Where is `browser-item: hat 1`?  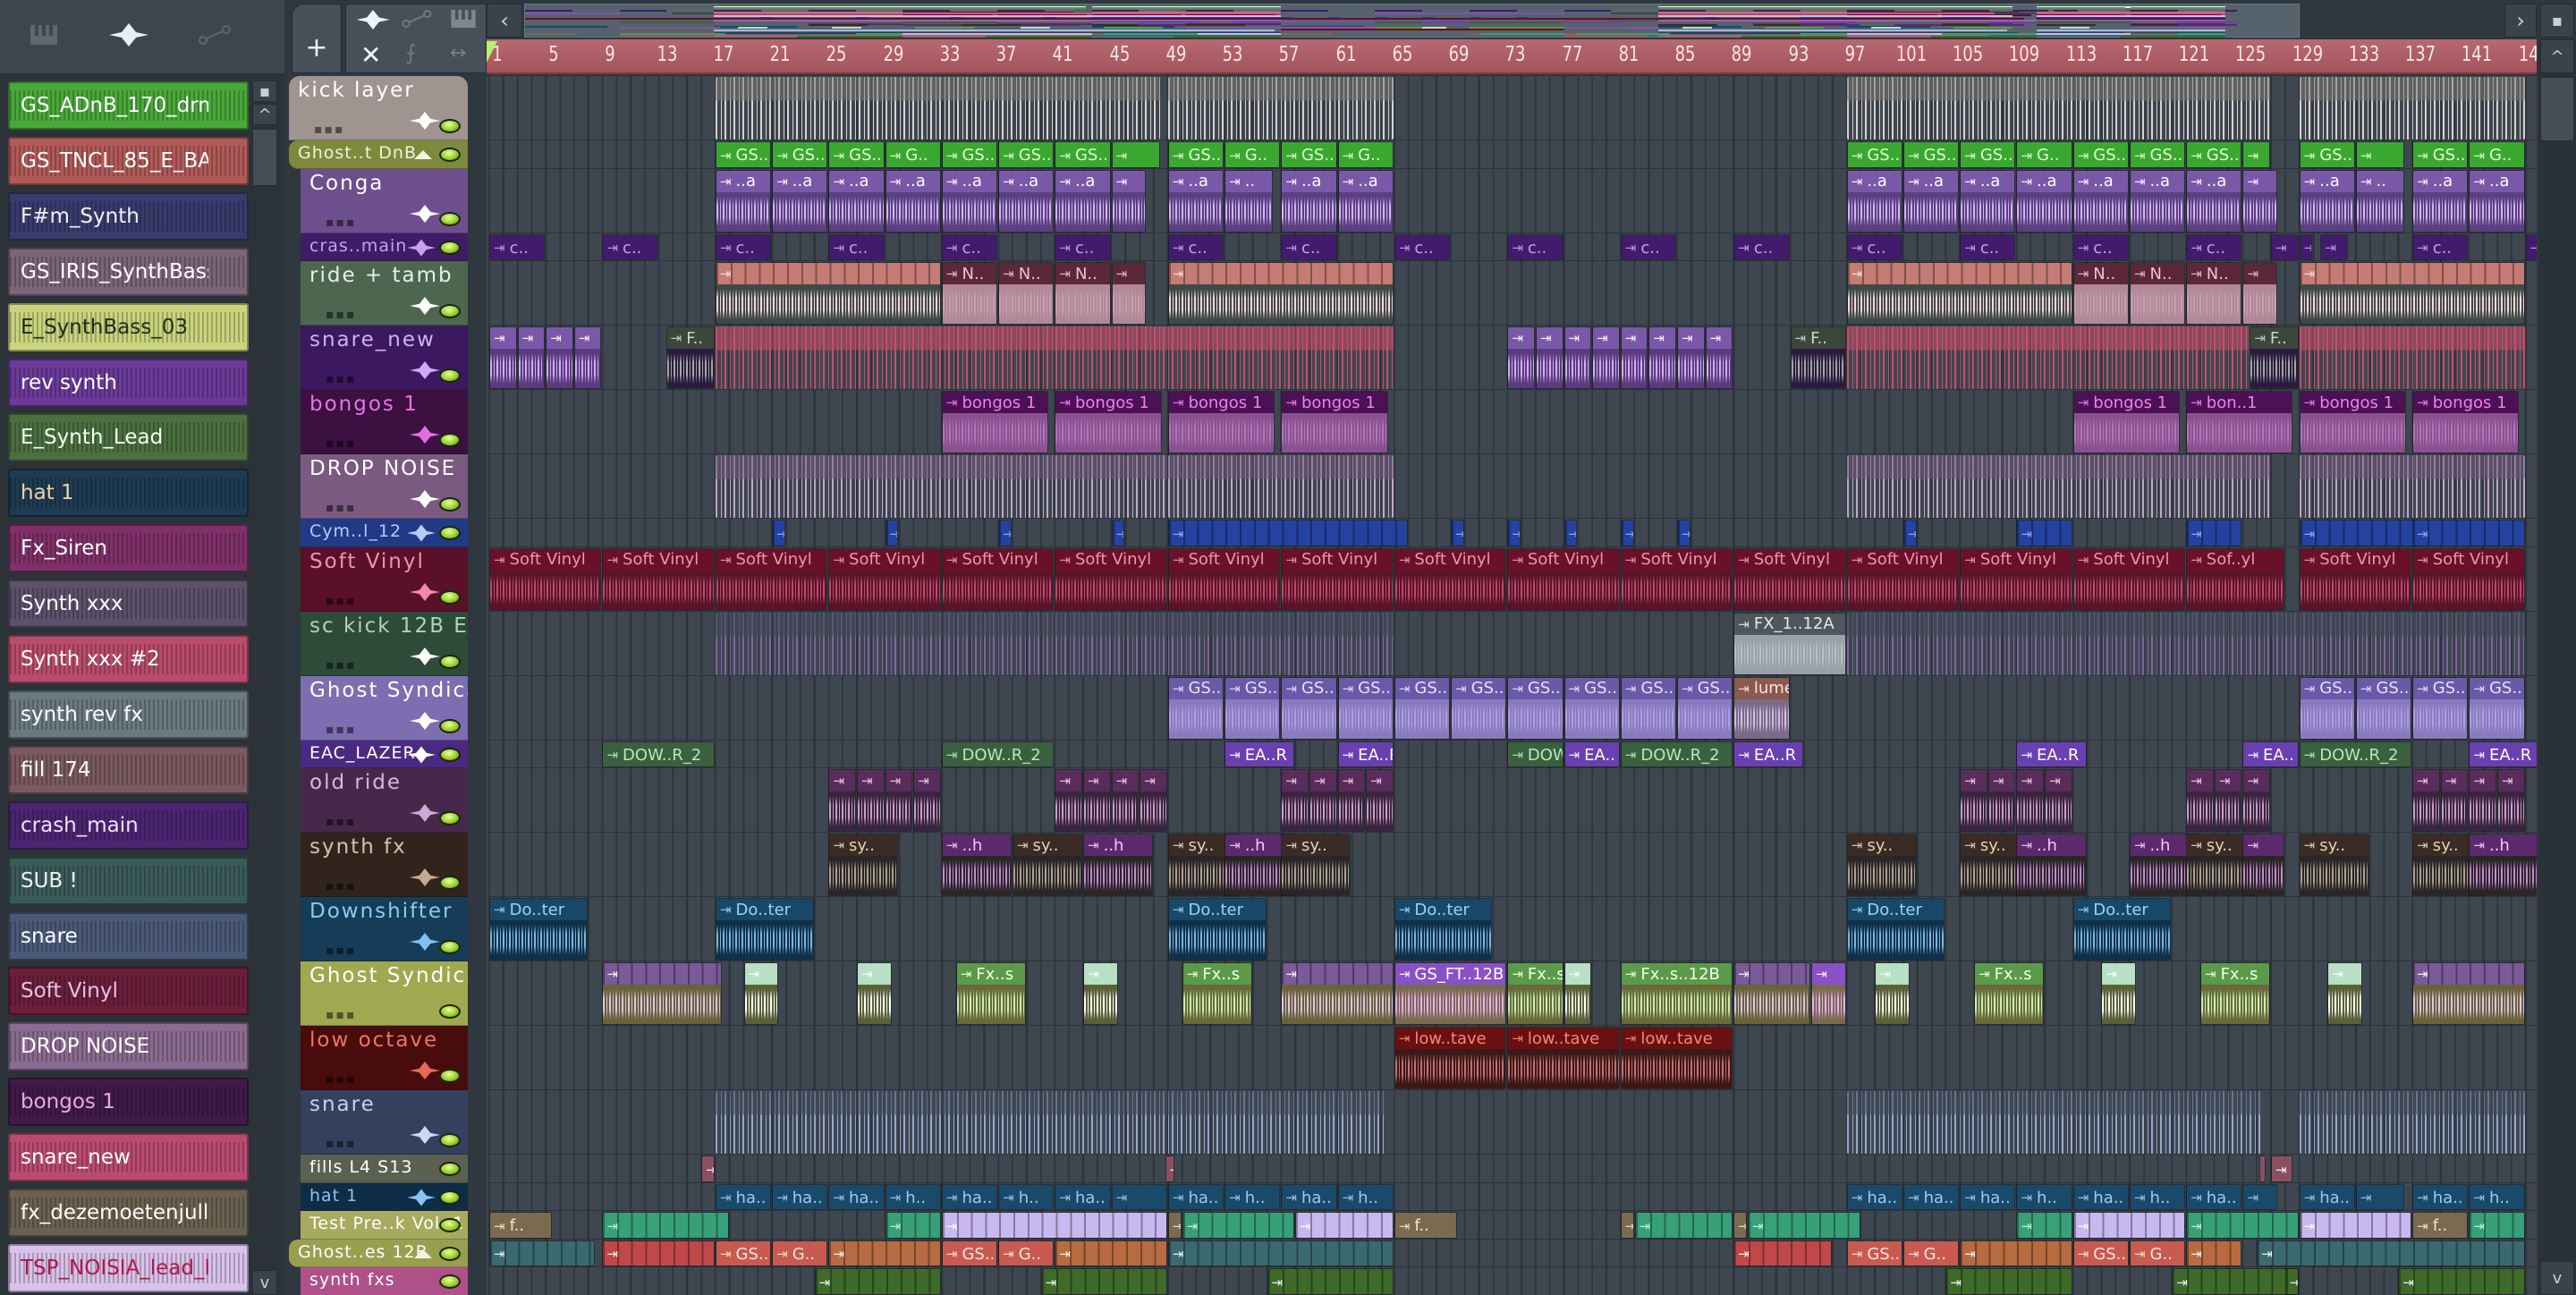 browser-item: hat 1 is located at coordinates (128, 493).